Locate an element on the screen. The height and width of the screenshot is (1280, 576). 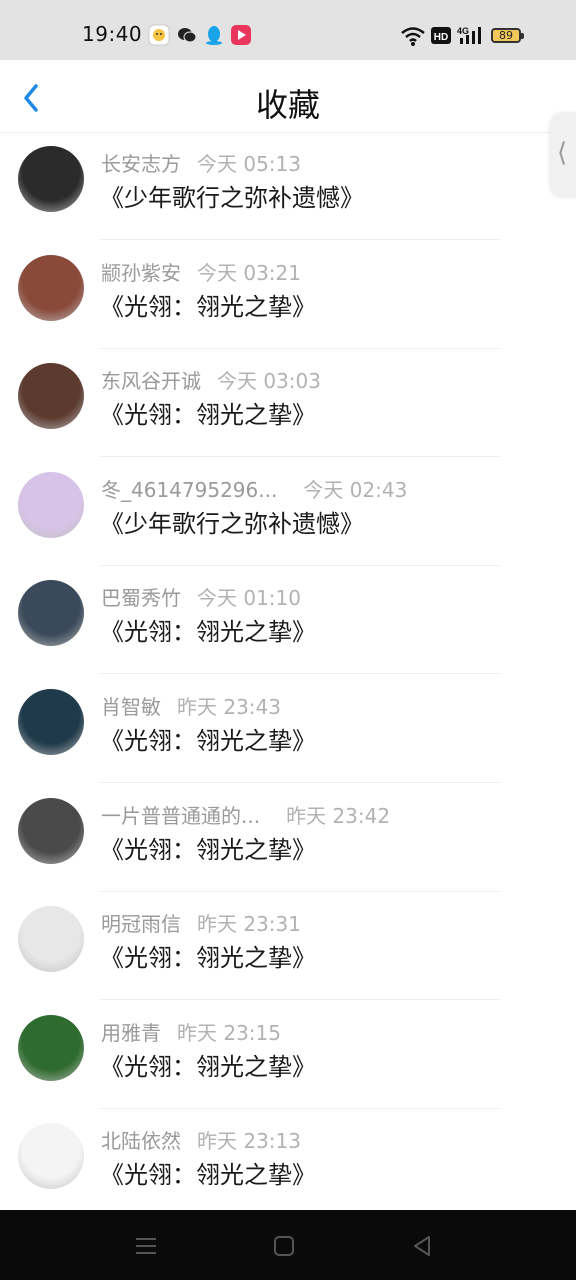
username: 北陆依然 is located at coordinates (141, 1139).